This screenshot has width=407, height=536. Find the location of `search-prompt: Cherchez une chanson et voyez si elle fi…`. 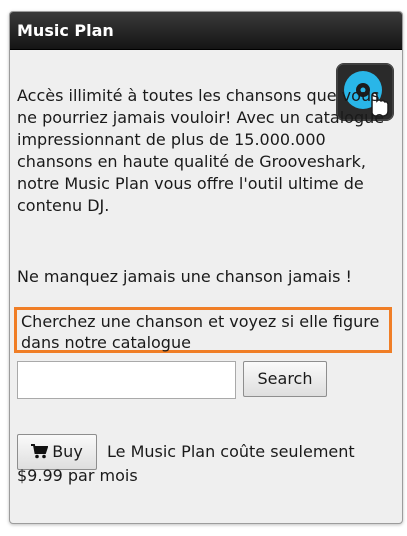

search-prompt: Cherchez une chanson et voyez si elle fi… is located at coordinates (203, 330).